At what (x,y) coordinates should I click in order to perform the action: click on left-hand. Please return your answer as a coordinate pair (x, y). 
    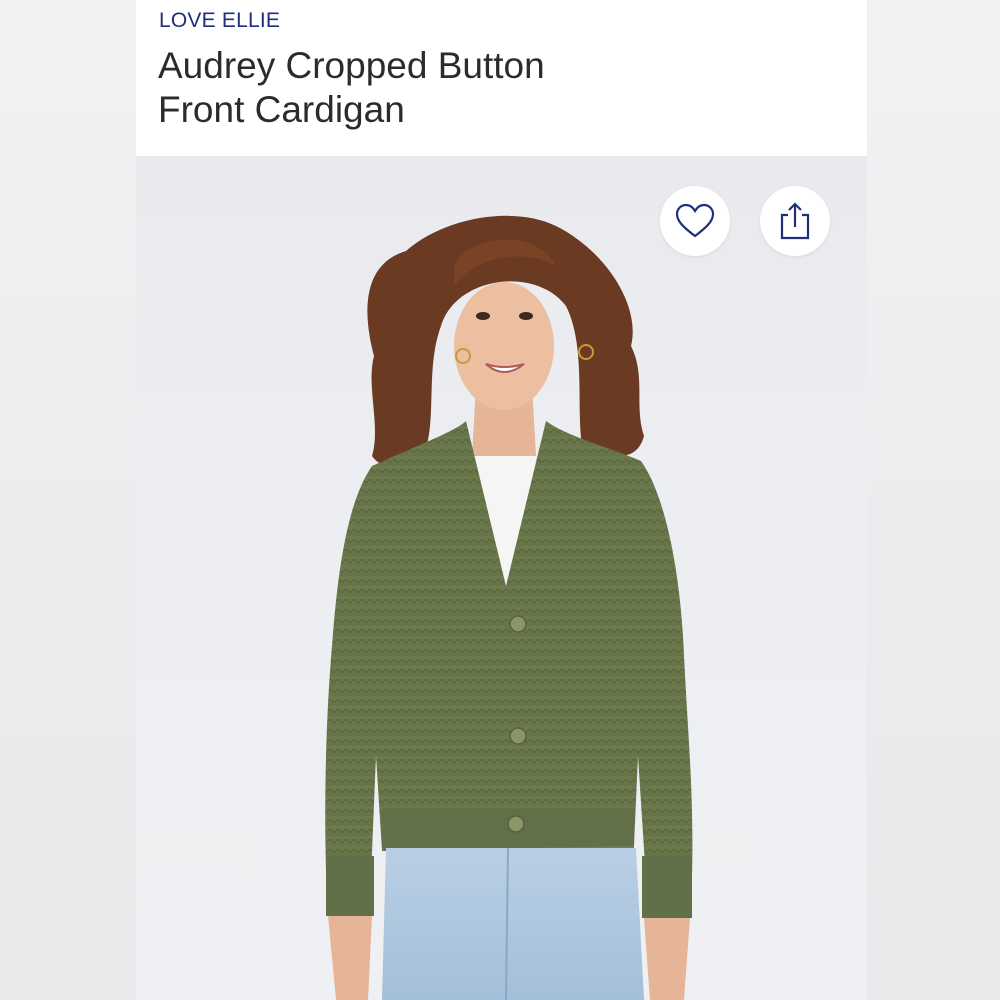
    Looking at the image, I should click on (350, 958).